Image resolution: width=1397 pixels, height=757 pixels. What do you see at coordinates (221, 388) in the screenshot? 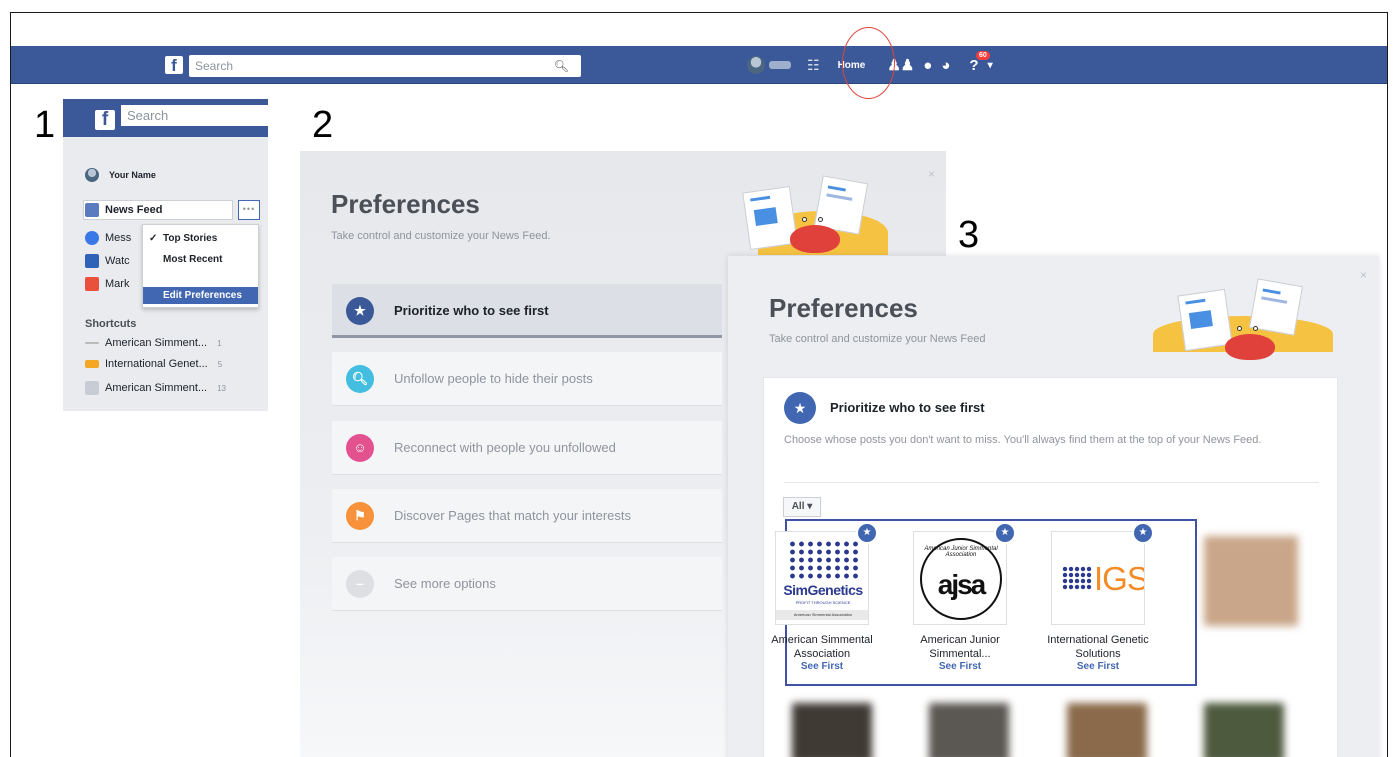
I see `shortcut-count: 13` at bounding box center [221, 388].